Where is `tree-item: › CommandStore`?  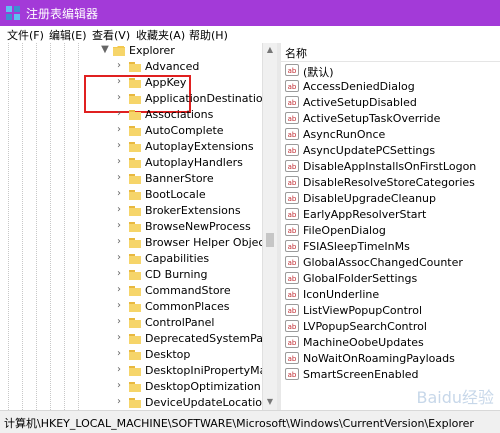 tree-item: › CommandStore is located at coordinates (131, 291).